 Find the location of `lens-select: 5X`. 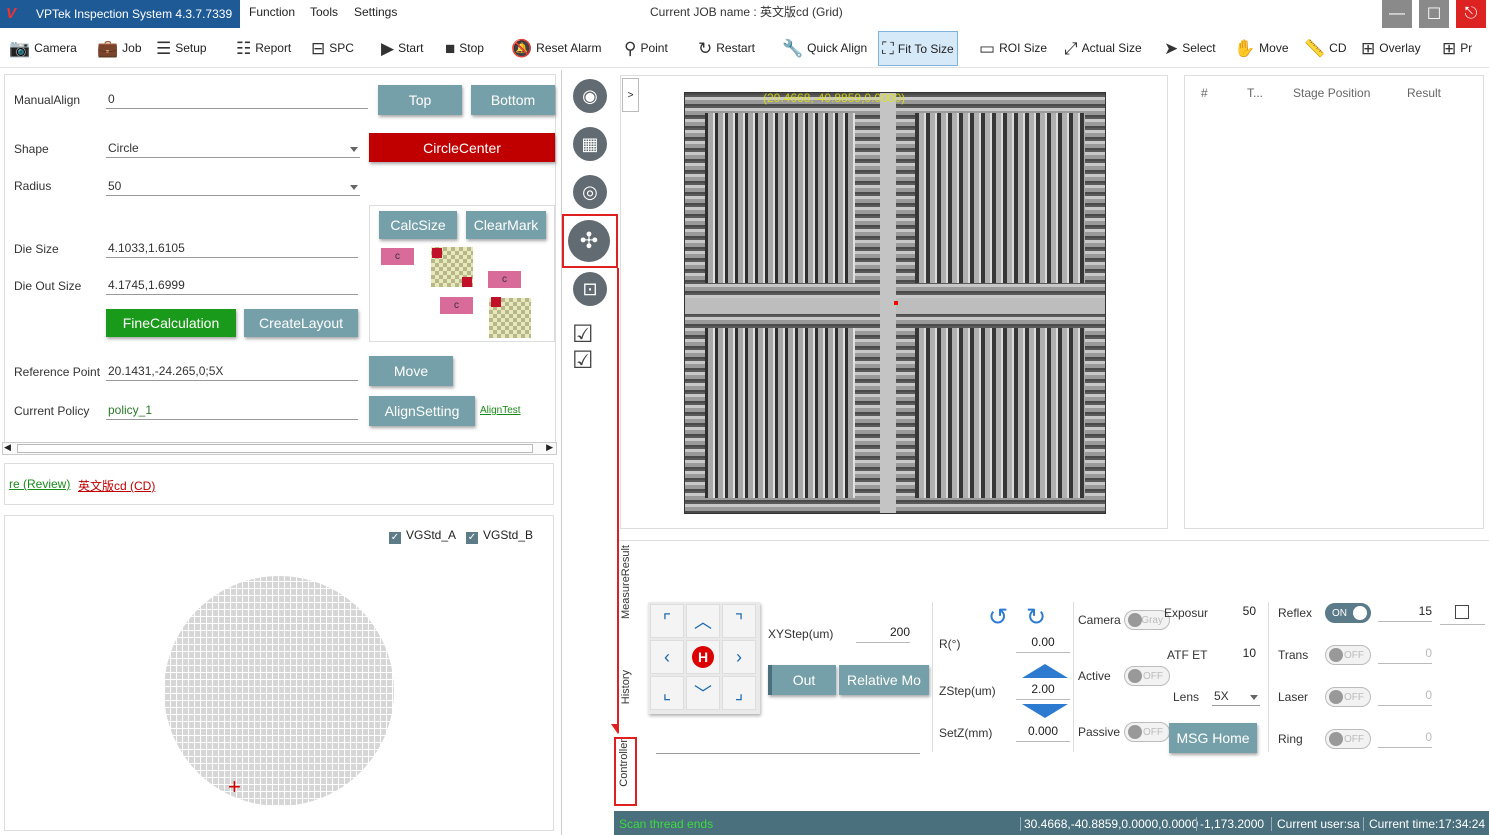

lens-select: 5X is located at coordinates (1236, 697).